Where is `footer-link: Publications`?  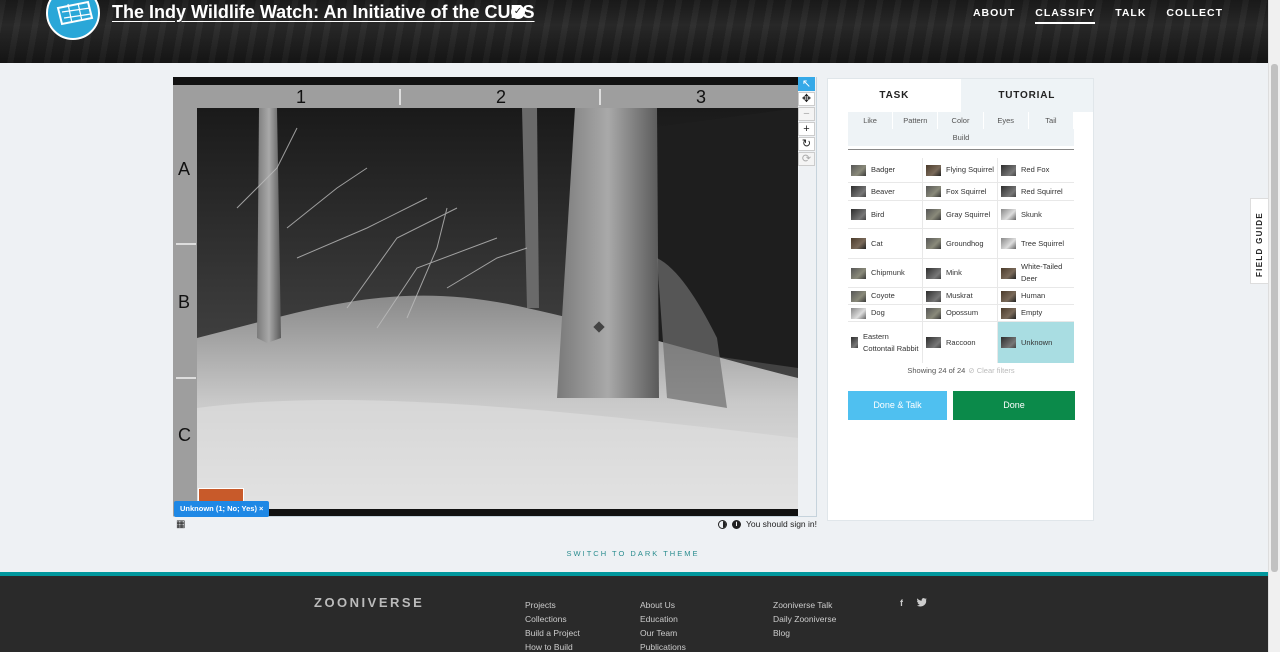 footer-link: Publications is located at coordinates (663, 646).